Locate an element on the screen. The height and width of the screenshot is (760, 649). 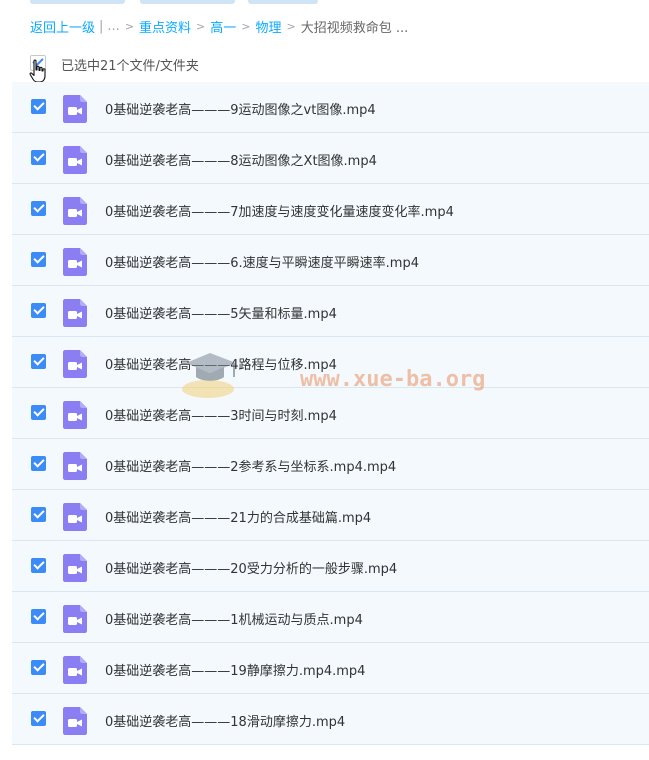
file-name: 0基础逆袭老高———4路程与位移.mp4 is located at coordinates (221, 363).